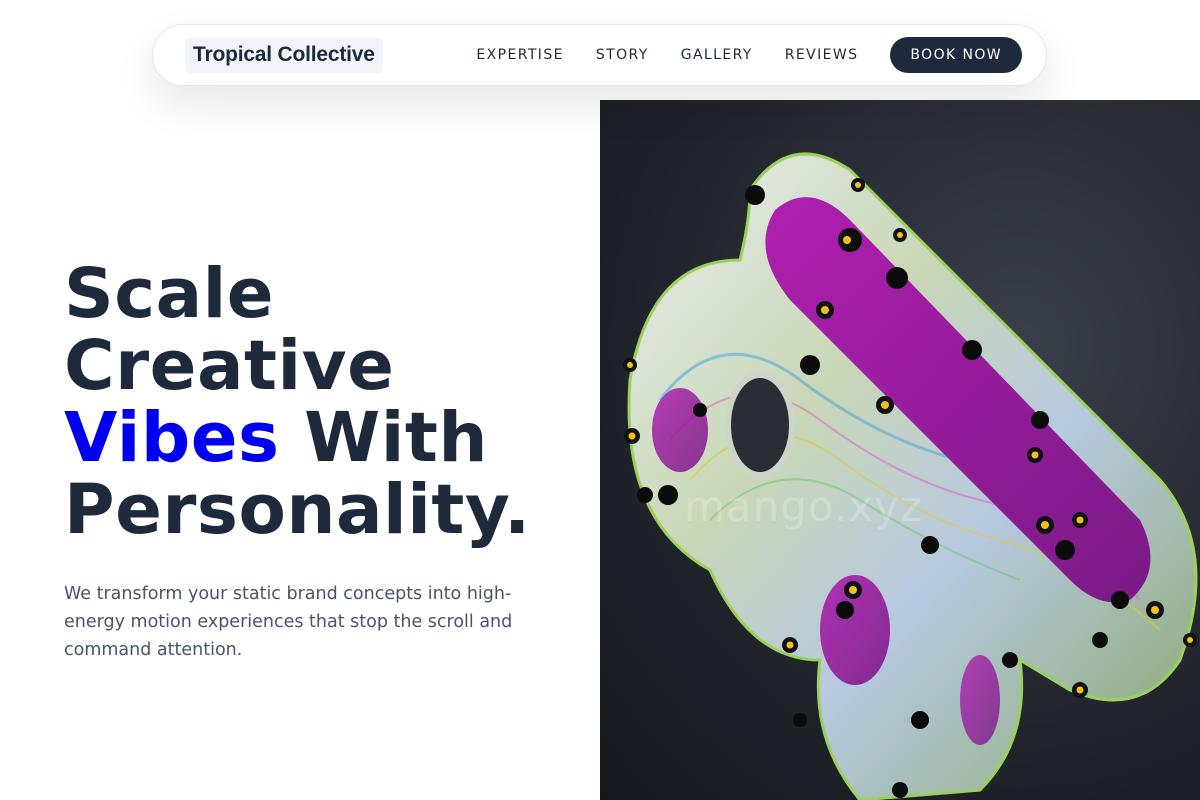  What do you see at coordinates (717, 55) in the screenshot?
I see `nav-link-gallery: GALLERY` at bounding box center [717, 55].